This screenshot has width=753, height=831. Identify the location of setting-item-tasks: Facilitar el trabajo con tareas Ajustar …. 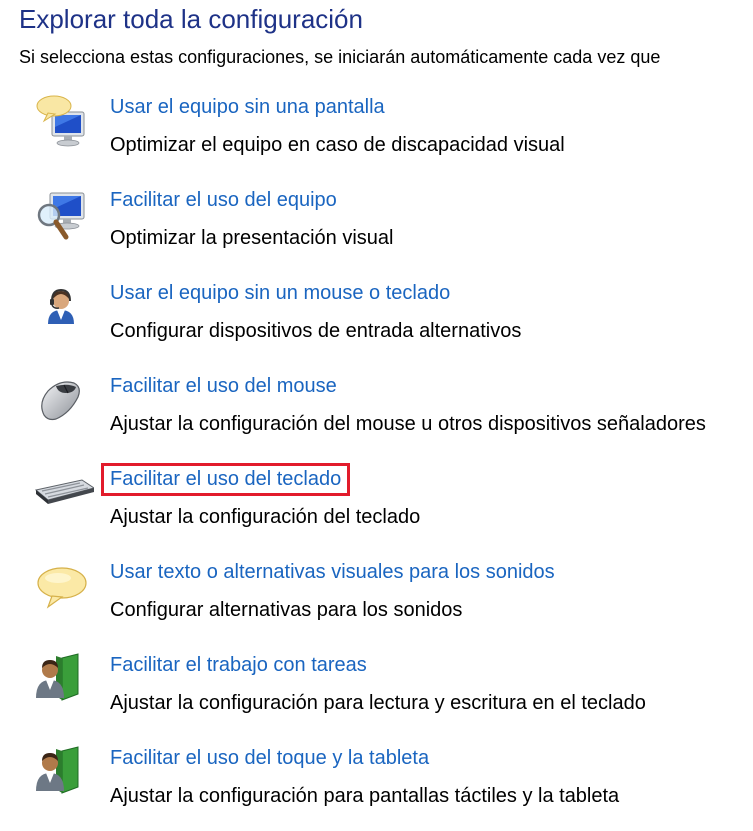
(390, 695).